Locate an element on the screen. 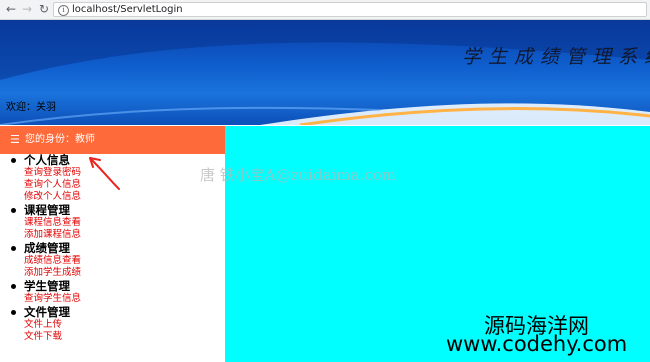 This screenshot has width=650, height=362. watermark-text: 唐 铁小宝A@zuidaima.com is located at coordinates (298, 175).